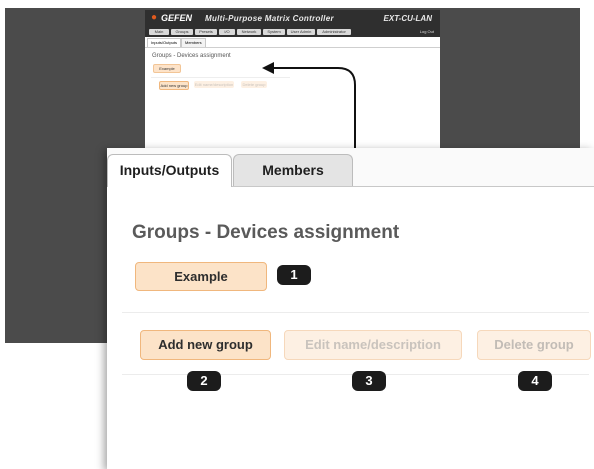 This screenshot has height=469, width=594. Describe the element at coordinates (201, 276) in the screenshot. I see `example-group-button: Example` at that location.